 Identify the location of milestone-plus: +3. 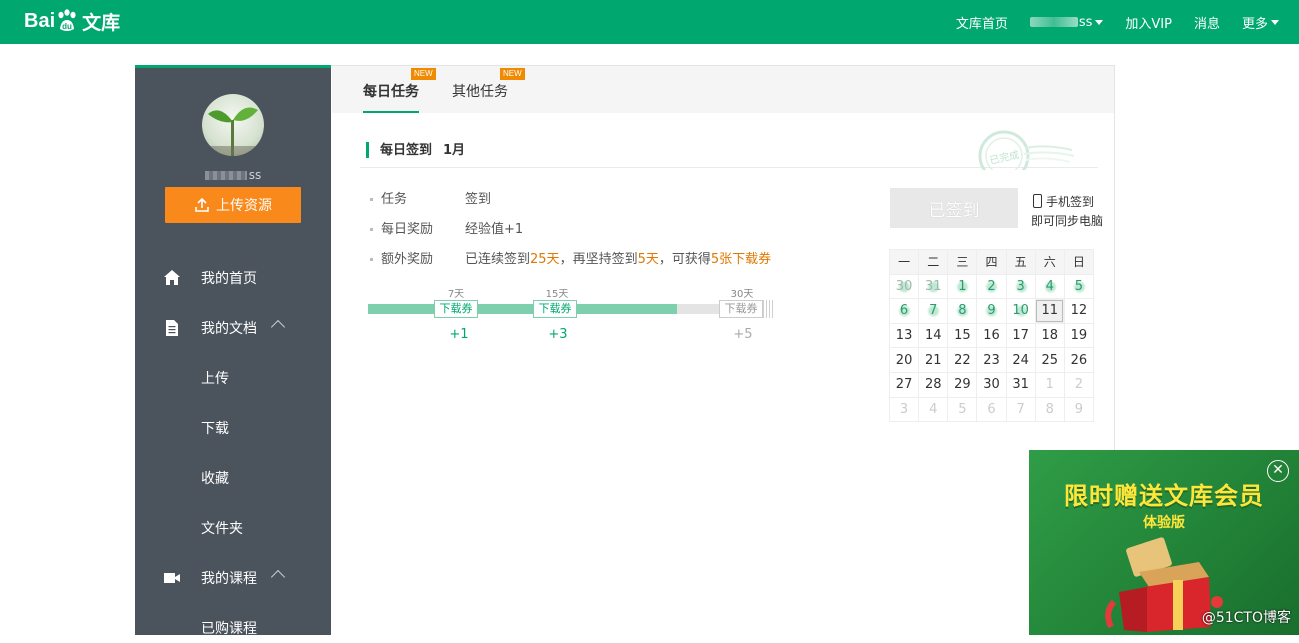
(558, 334).